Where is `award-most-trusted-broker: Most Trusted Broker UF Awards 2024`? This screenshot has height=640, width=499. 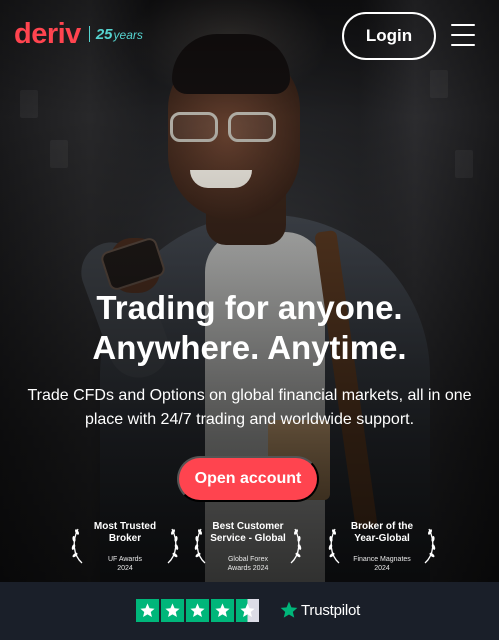
award-most-trusted-broker: Most Trusted Broker UF Awards 2024 is located at coordinates (125, 547).